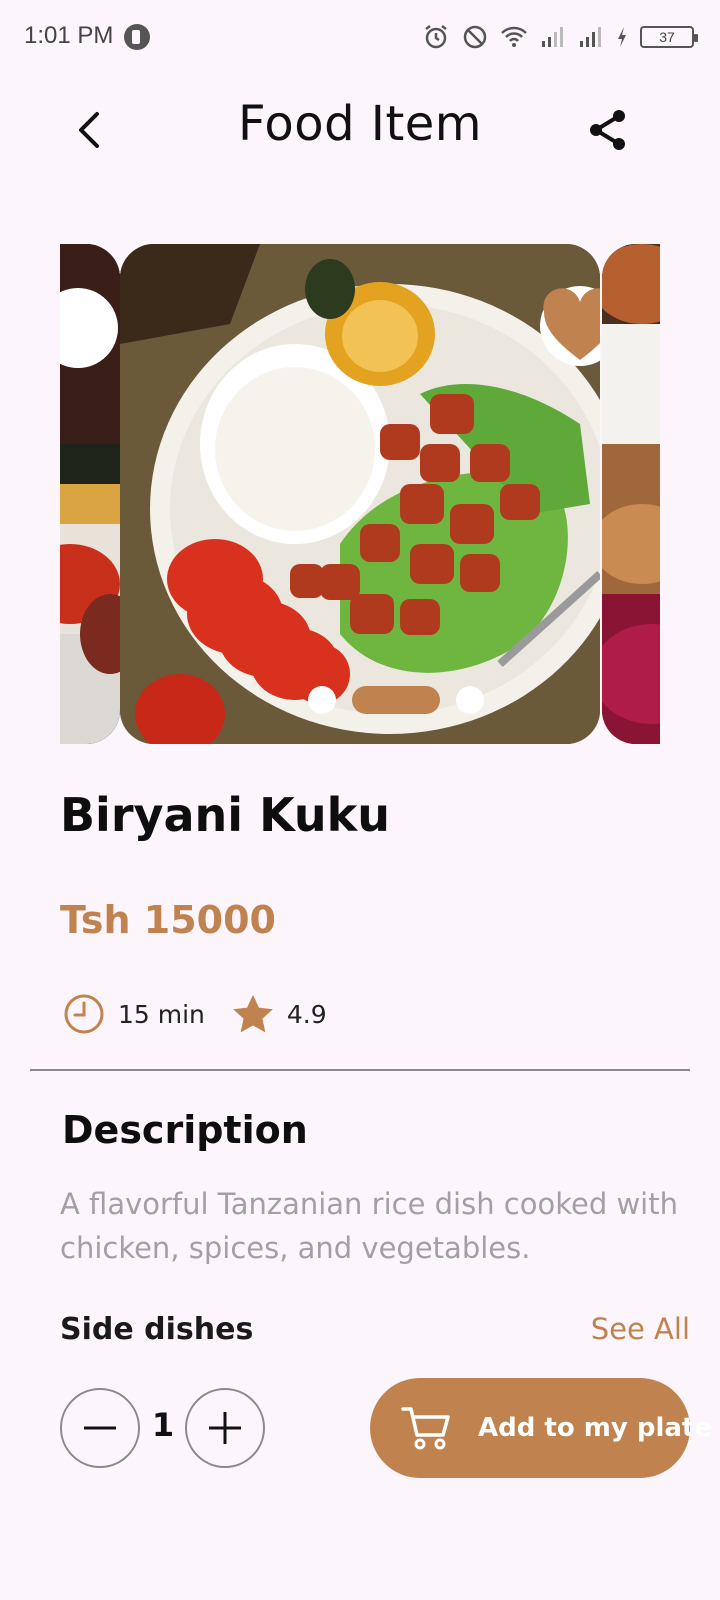 Image resolution: width=720 pixels, height=1600 pixels. I want to click on charging-icon, so click(622, 37).